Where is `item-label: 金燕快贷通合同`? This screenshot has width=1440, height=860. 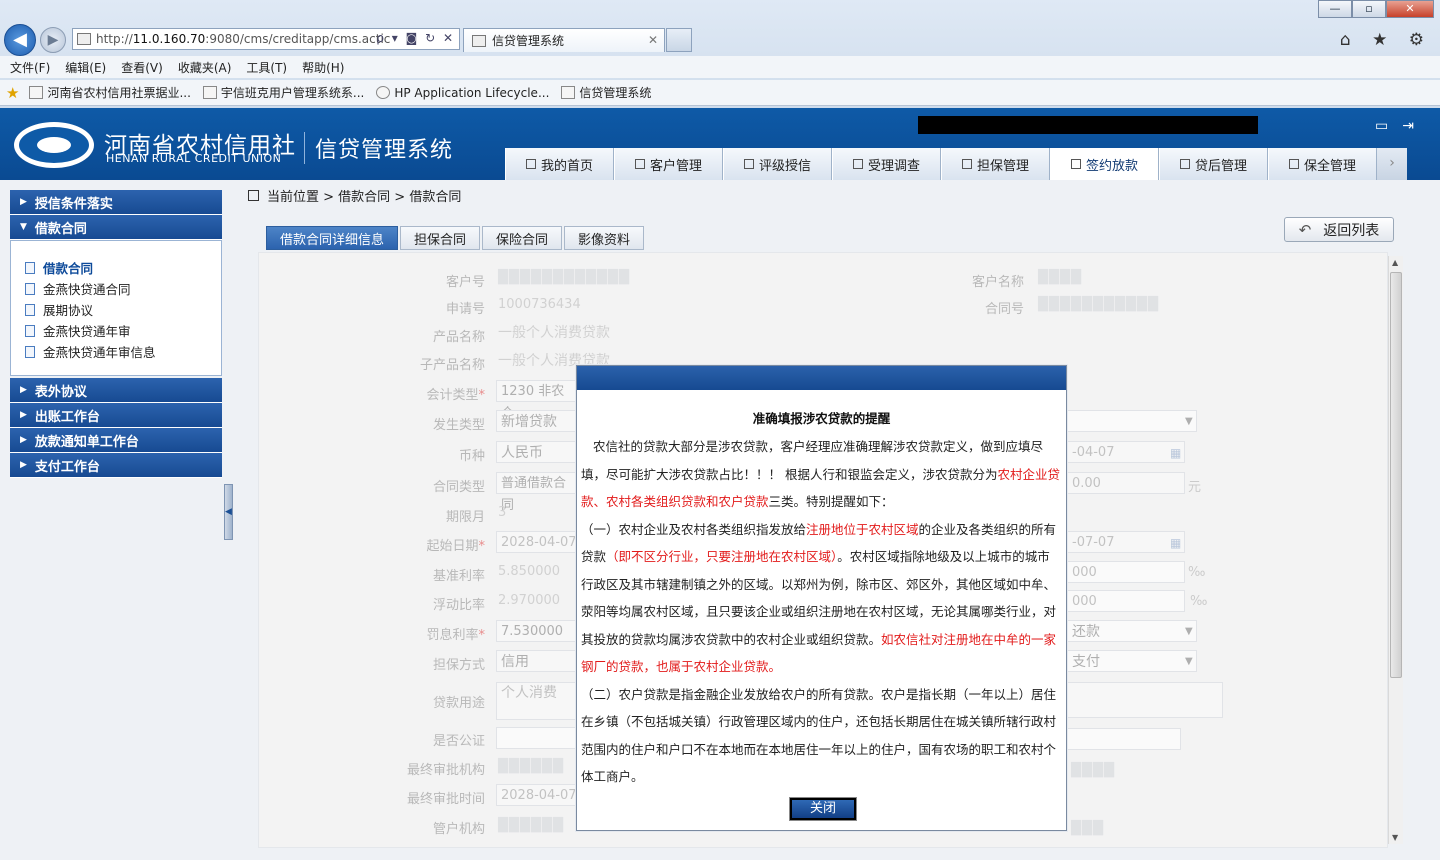
item-label: 金燕快贷通合同 is located at coordinates (87, 289).